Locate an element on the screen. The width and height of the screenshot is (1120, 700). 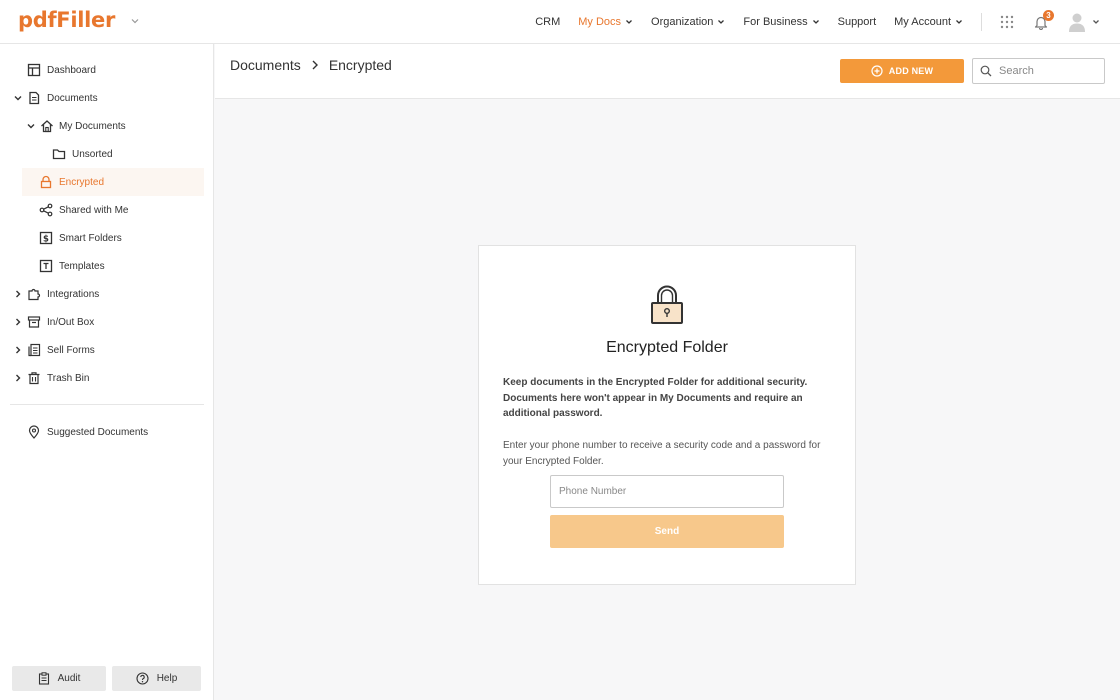
sidebar-item-in-out-box: In/Out Box is located at coordinates (107, 322).